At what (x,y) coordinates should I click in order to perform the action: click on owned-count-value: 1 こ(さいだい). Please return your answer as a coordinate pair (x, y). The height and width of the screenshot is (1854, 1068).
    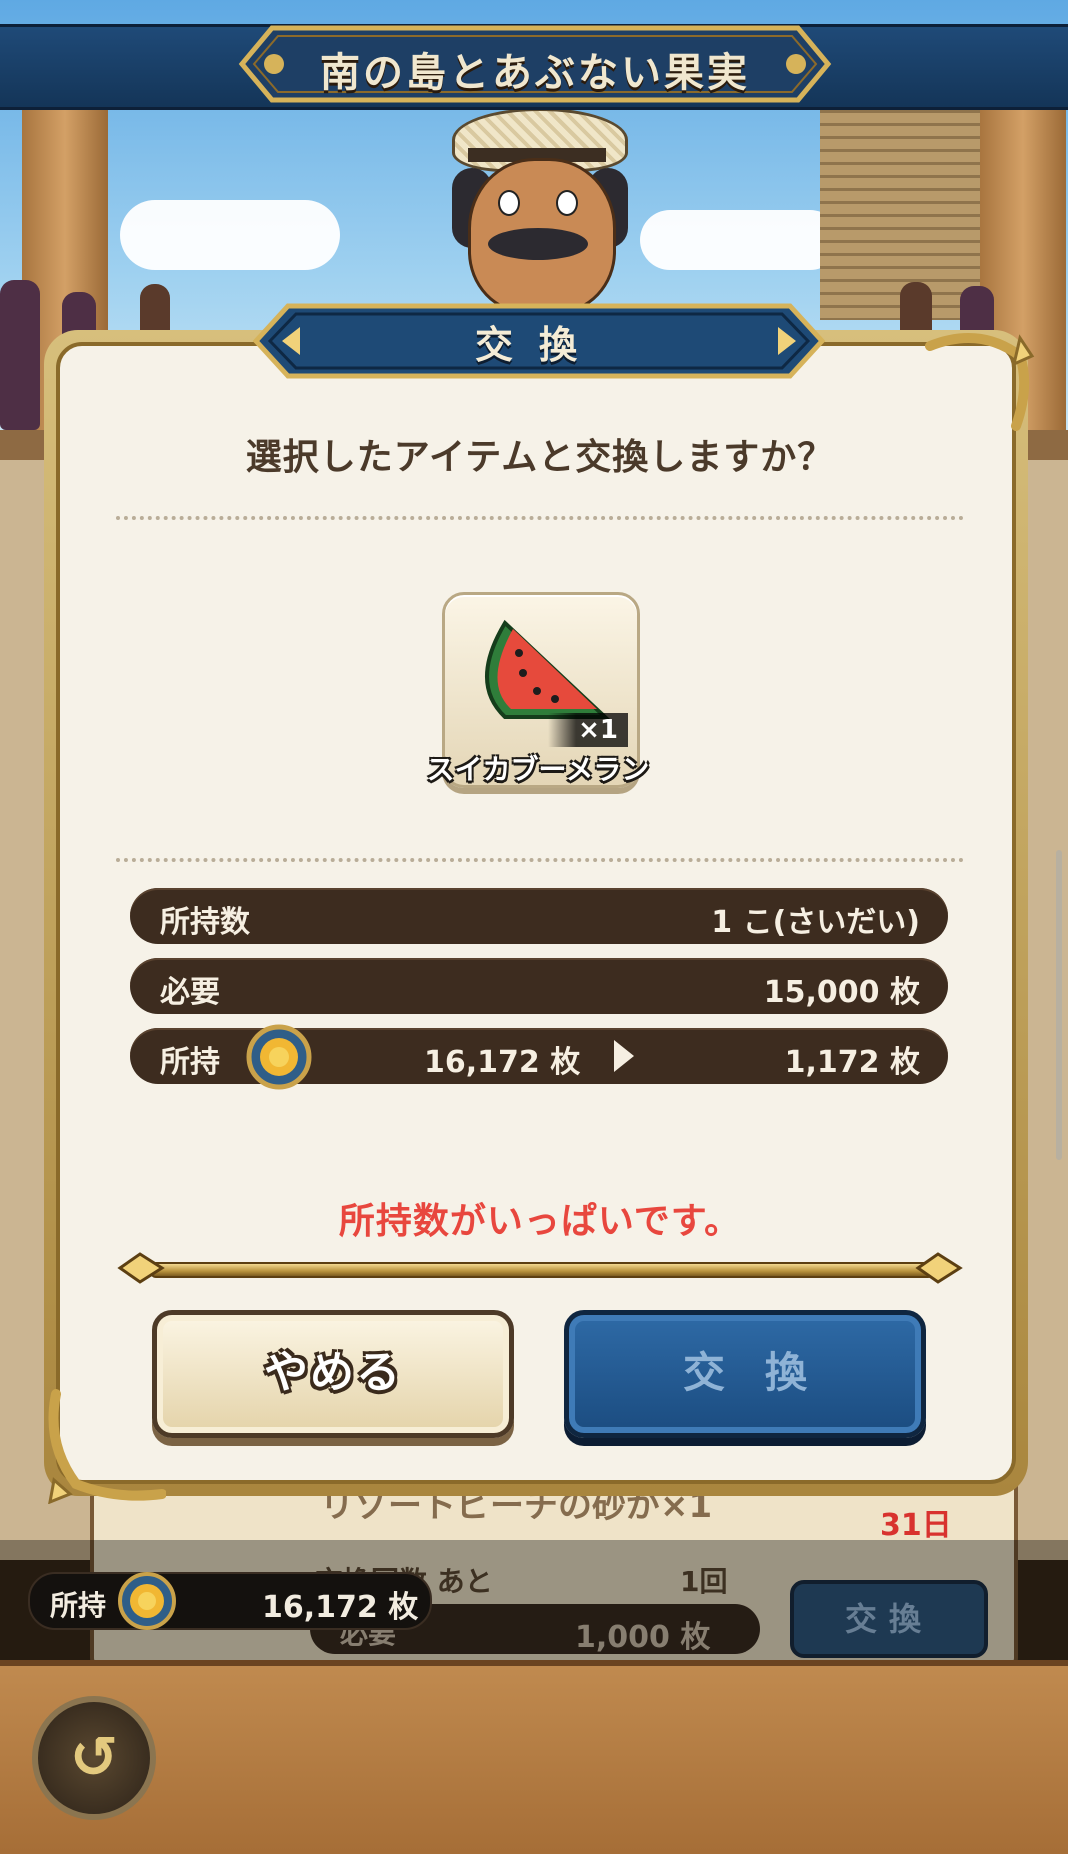
    Looking at the image, I should click on (815, 922).